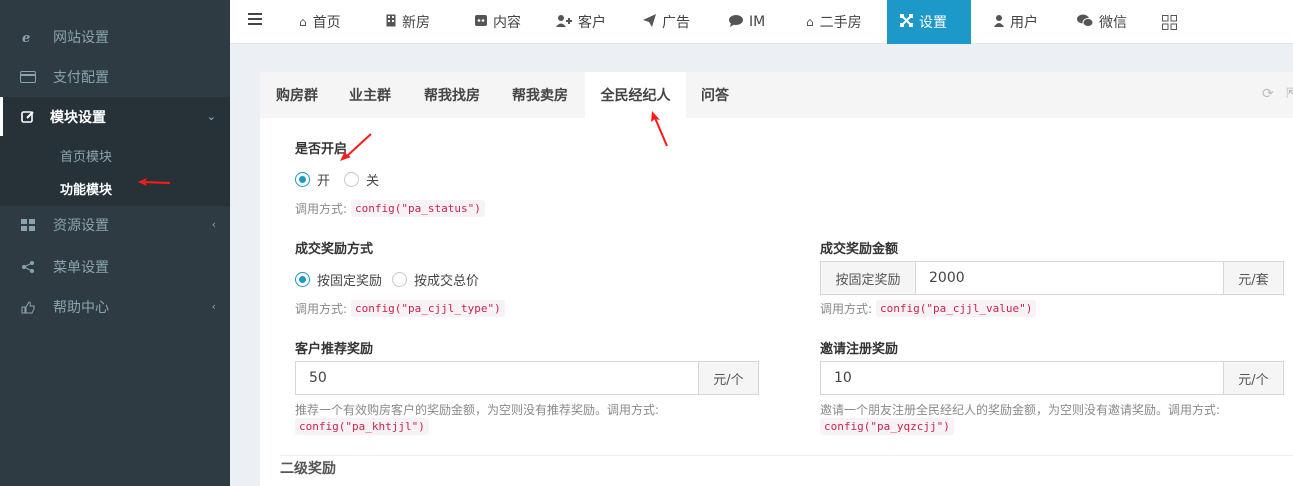 This screenshot has width=1293, height=486. Describe the element at coordinates (115, 171) in the screenshot. I see `sidebar-submenu: 首页模块 功能模块` at that location.